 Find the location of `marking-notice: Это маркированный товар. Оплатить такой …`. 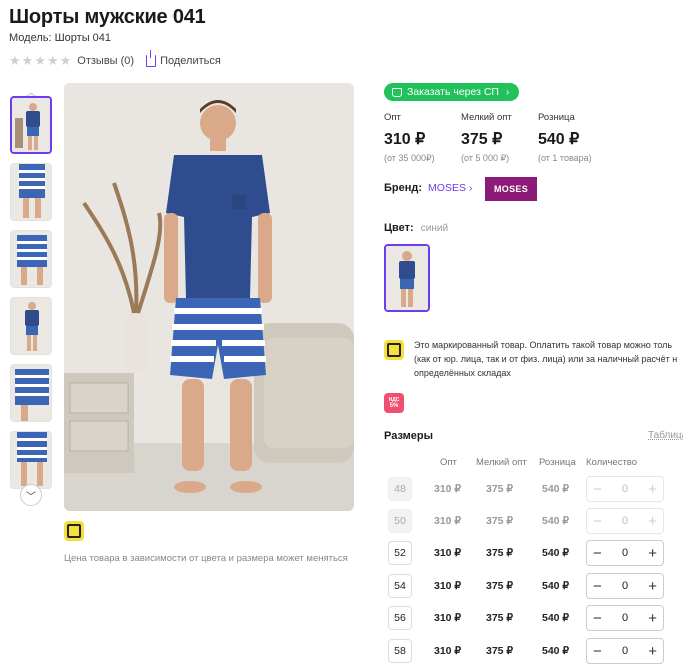

marking-notice: Это маркированный товар. Оплатить такой … is located at coordinates (548, 359).